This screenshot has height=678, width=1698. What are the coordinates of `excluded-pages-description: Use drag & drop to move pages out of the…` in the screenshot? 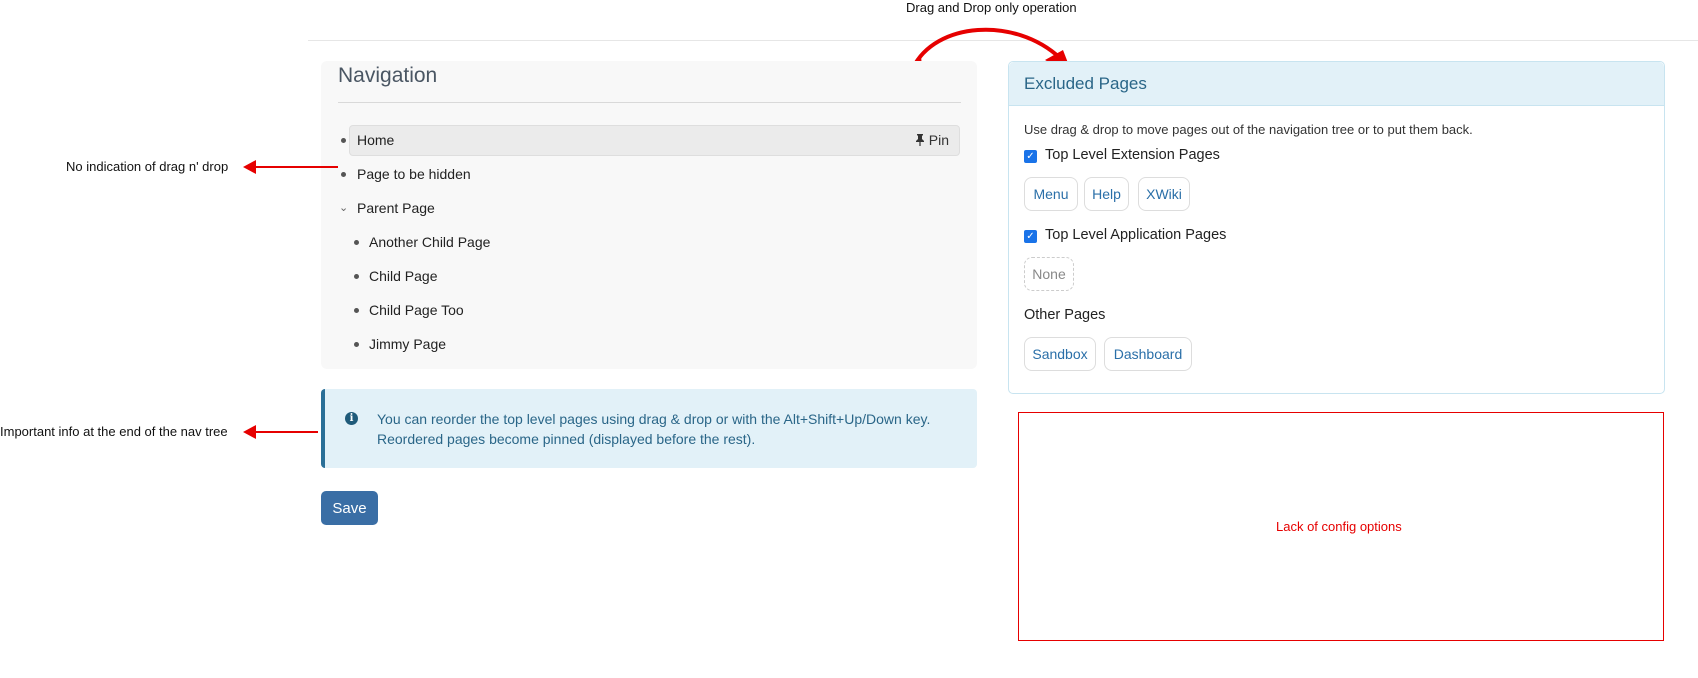 It's located at (1248, 129).